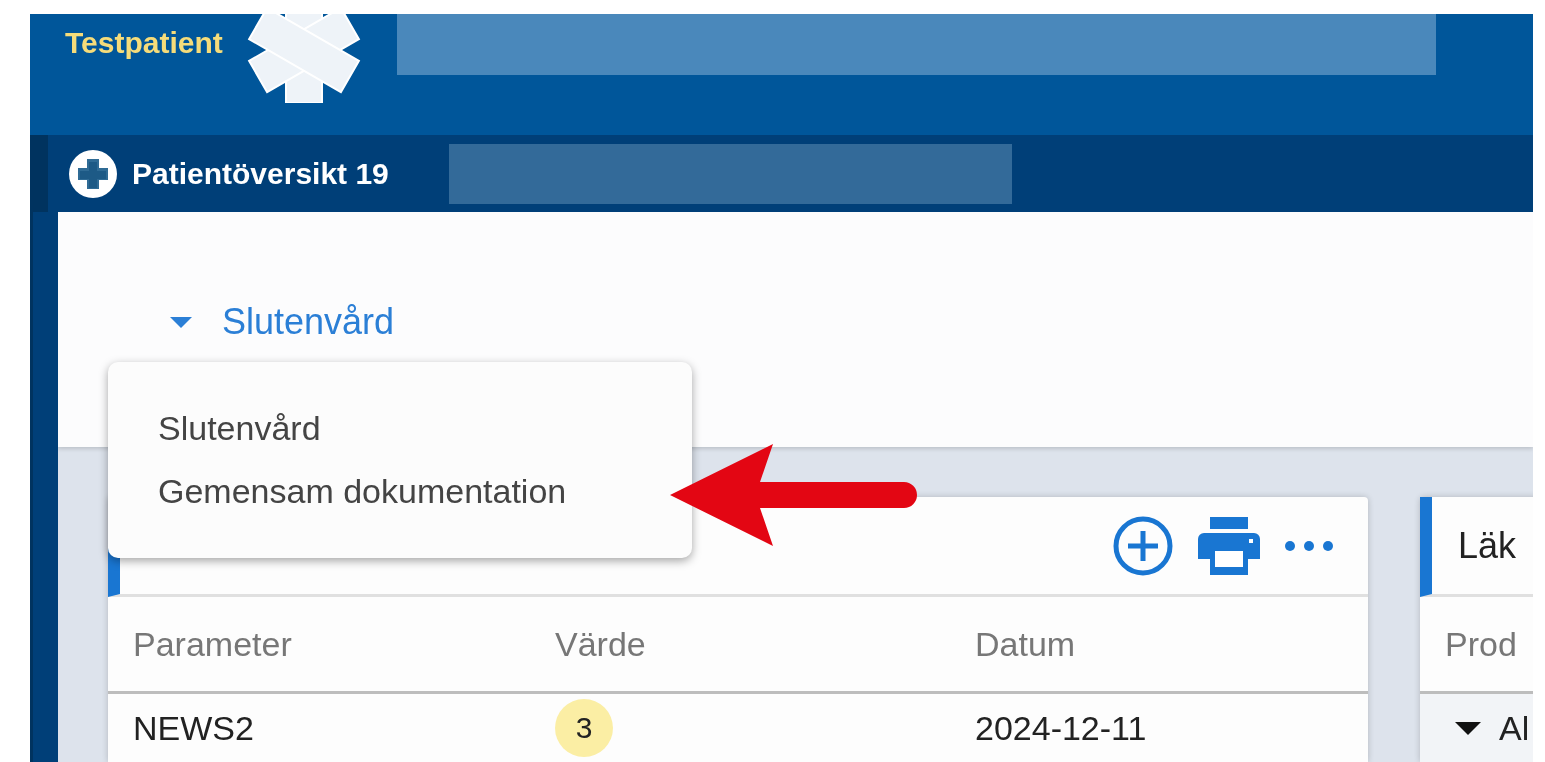  Describe the element at coordinates (260, 173) in the screenshot. I see `tab-title: Patientöversikt 19` at that location.